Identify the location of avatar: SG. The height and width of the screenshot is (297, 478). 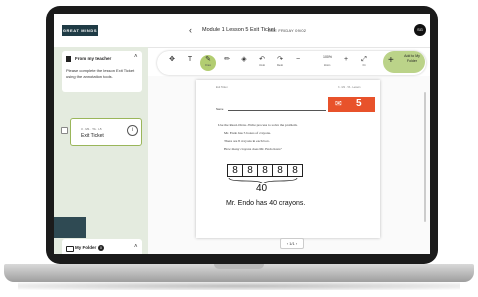
(420, 30).